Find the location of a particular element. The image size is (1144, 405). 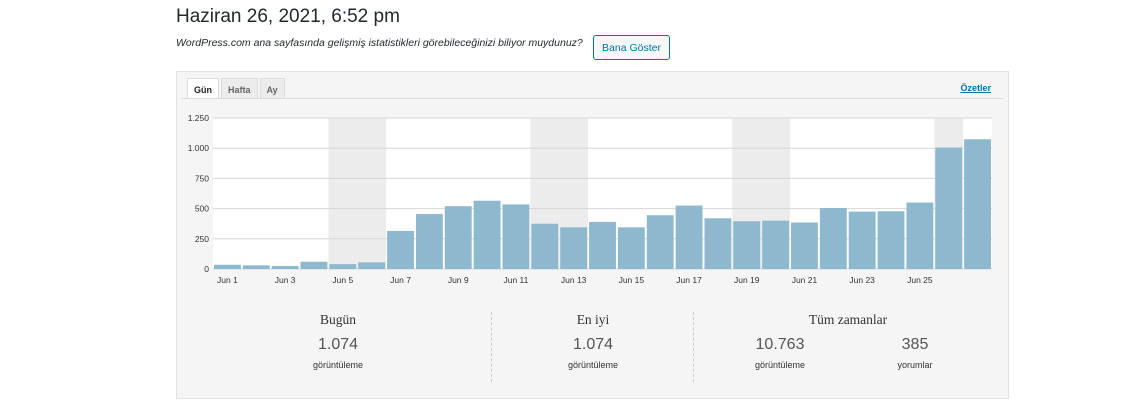

x-tick-label: Jun 13 is located at coordinates (574, 280).